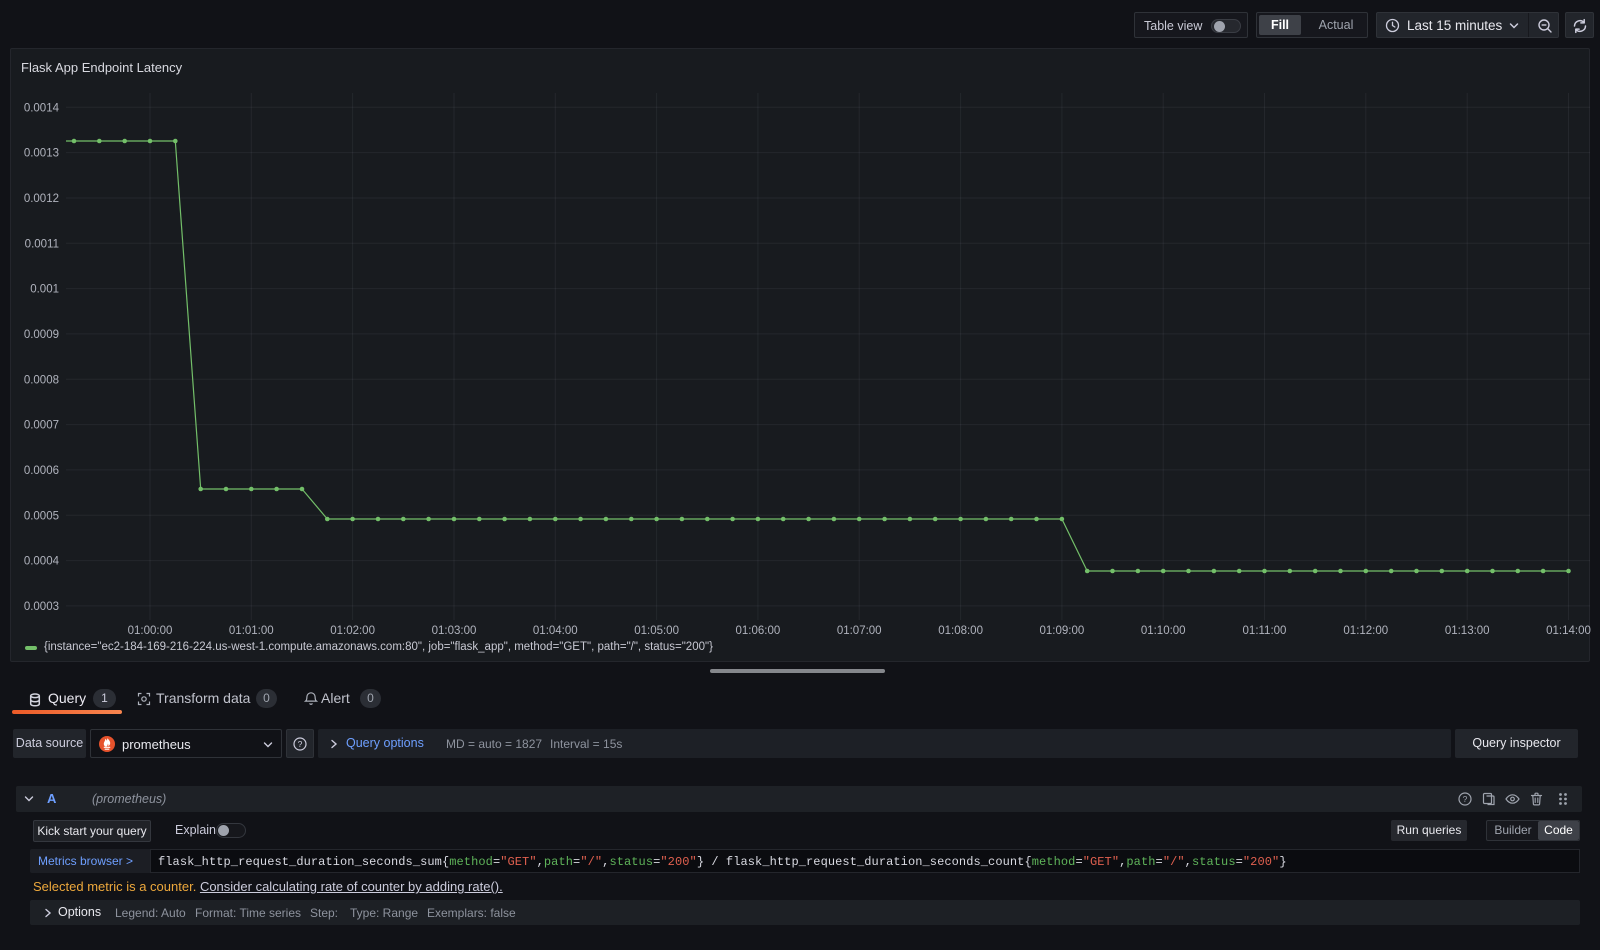 The image size is (1600, 950). What do you see at coordinates (251, 631) in the screenshot?
I see `svg-text: 01:01:00` at bounding box center [251, 631].